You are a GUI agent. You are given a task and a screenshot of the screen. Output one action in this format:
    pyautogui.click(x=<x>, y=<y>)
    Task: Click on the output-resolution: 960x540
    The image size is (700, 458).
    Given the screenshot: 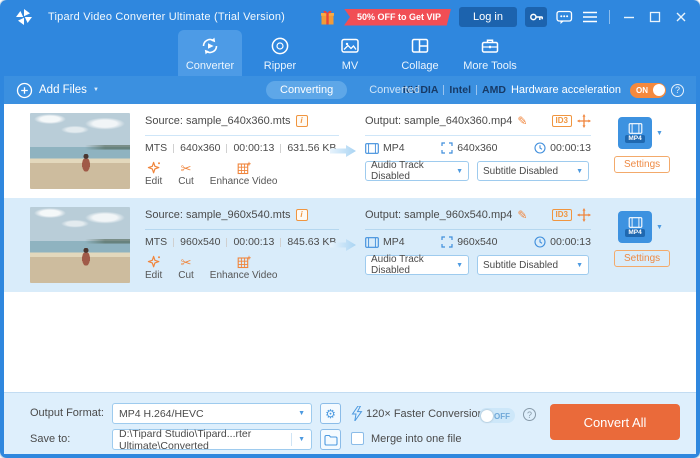 What is the action you would take?
    pyautogui.click(x=477, y=242)
    